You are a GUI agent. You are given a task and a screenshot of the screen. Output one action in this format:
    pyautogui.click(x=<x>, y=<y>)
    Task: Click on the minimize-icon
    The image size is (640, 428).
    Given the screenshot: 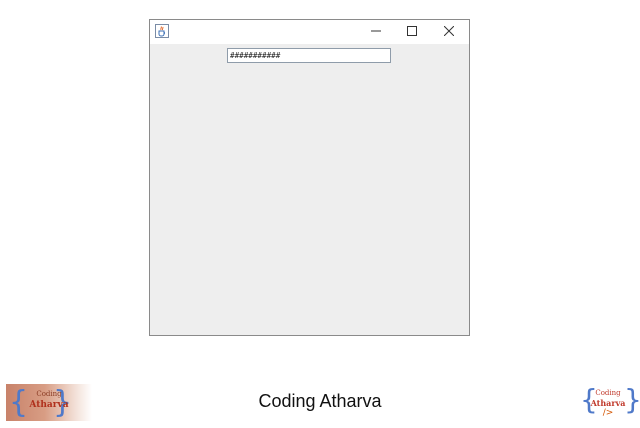 What is the action you would take?
    pyautogui.click(x=376, y=32)
    